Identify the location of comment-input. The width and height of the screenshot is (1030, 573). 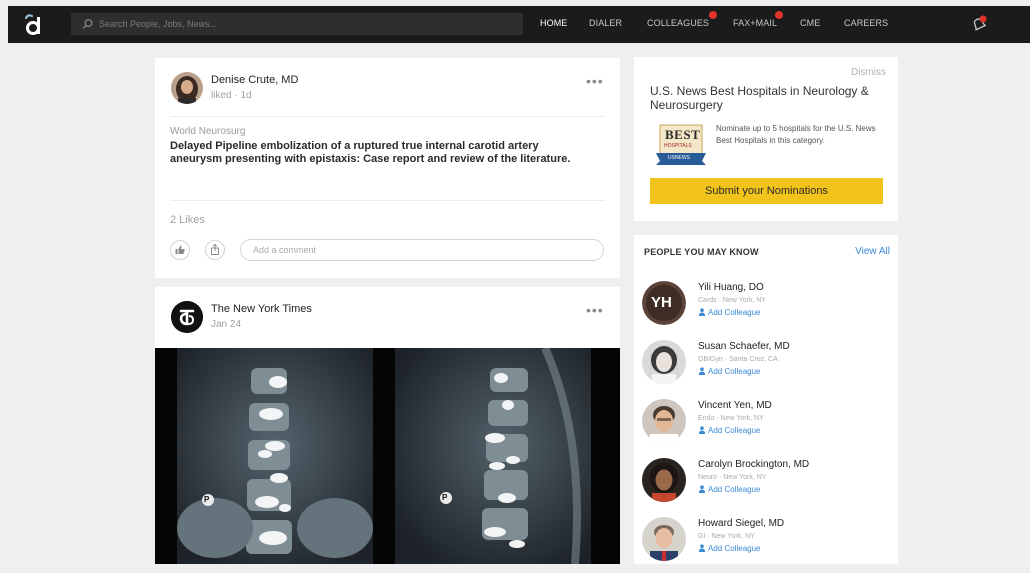
(422, 250).